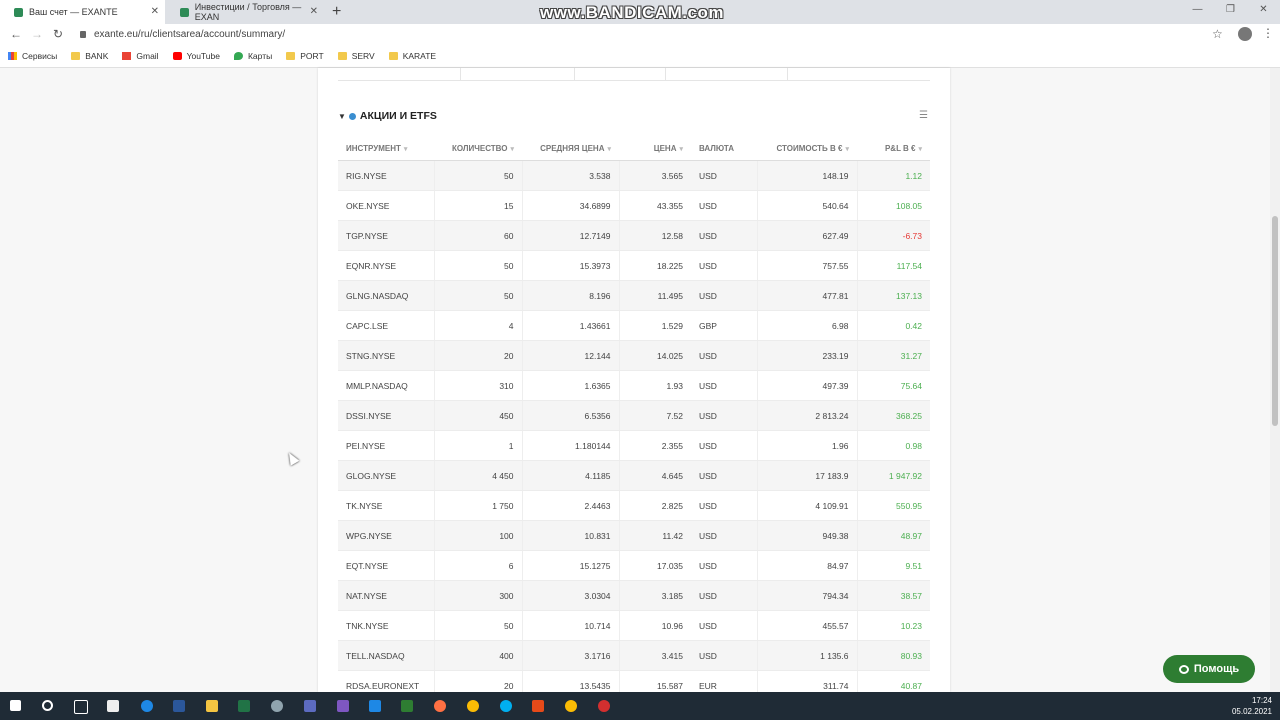 This screenshot has height=720, width=1280. Describe the element at coordinates (634, 265) in the screenshot. I see `table-row: EQNR.NYSE 50 15.3973 18.225 USD 757.55 117.54` at that location.